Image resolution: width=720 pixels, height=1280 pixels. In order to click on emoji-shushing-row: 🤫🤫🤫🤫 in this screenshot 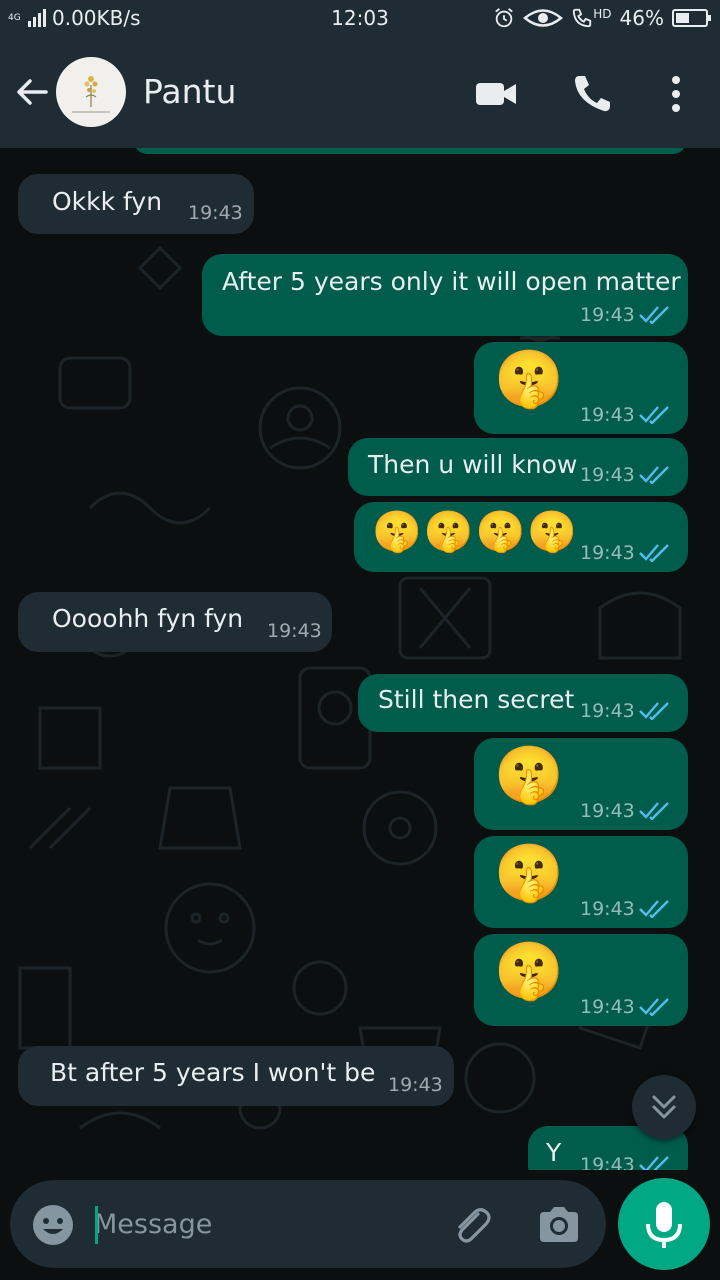, I will do `click(476, 532)`.